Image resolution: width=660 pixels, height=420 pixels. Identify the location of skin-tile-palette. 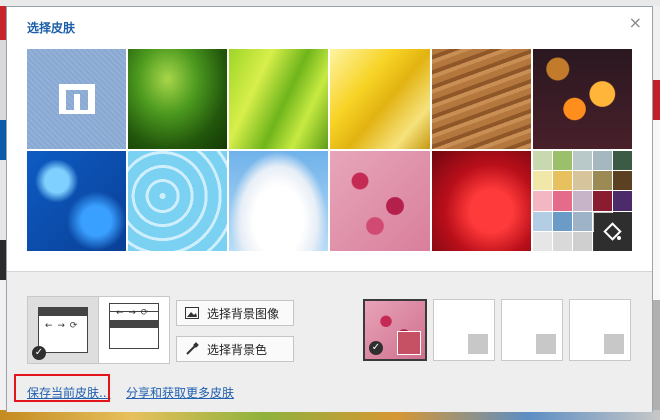
(582, 201).